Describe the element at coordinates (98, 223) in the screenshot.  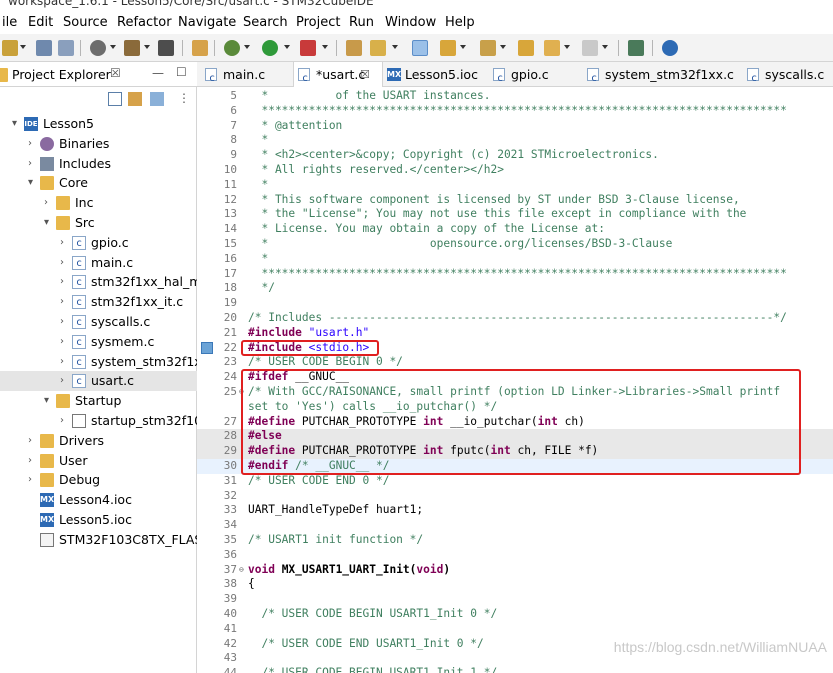
I see `tree-item: ▾ Src` at that location.